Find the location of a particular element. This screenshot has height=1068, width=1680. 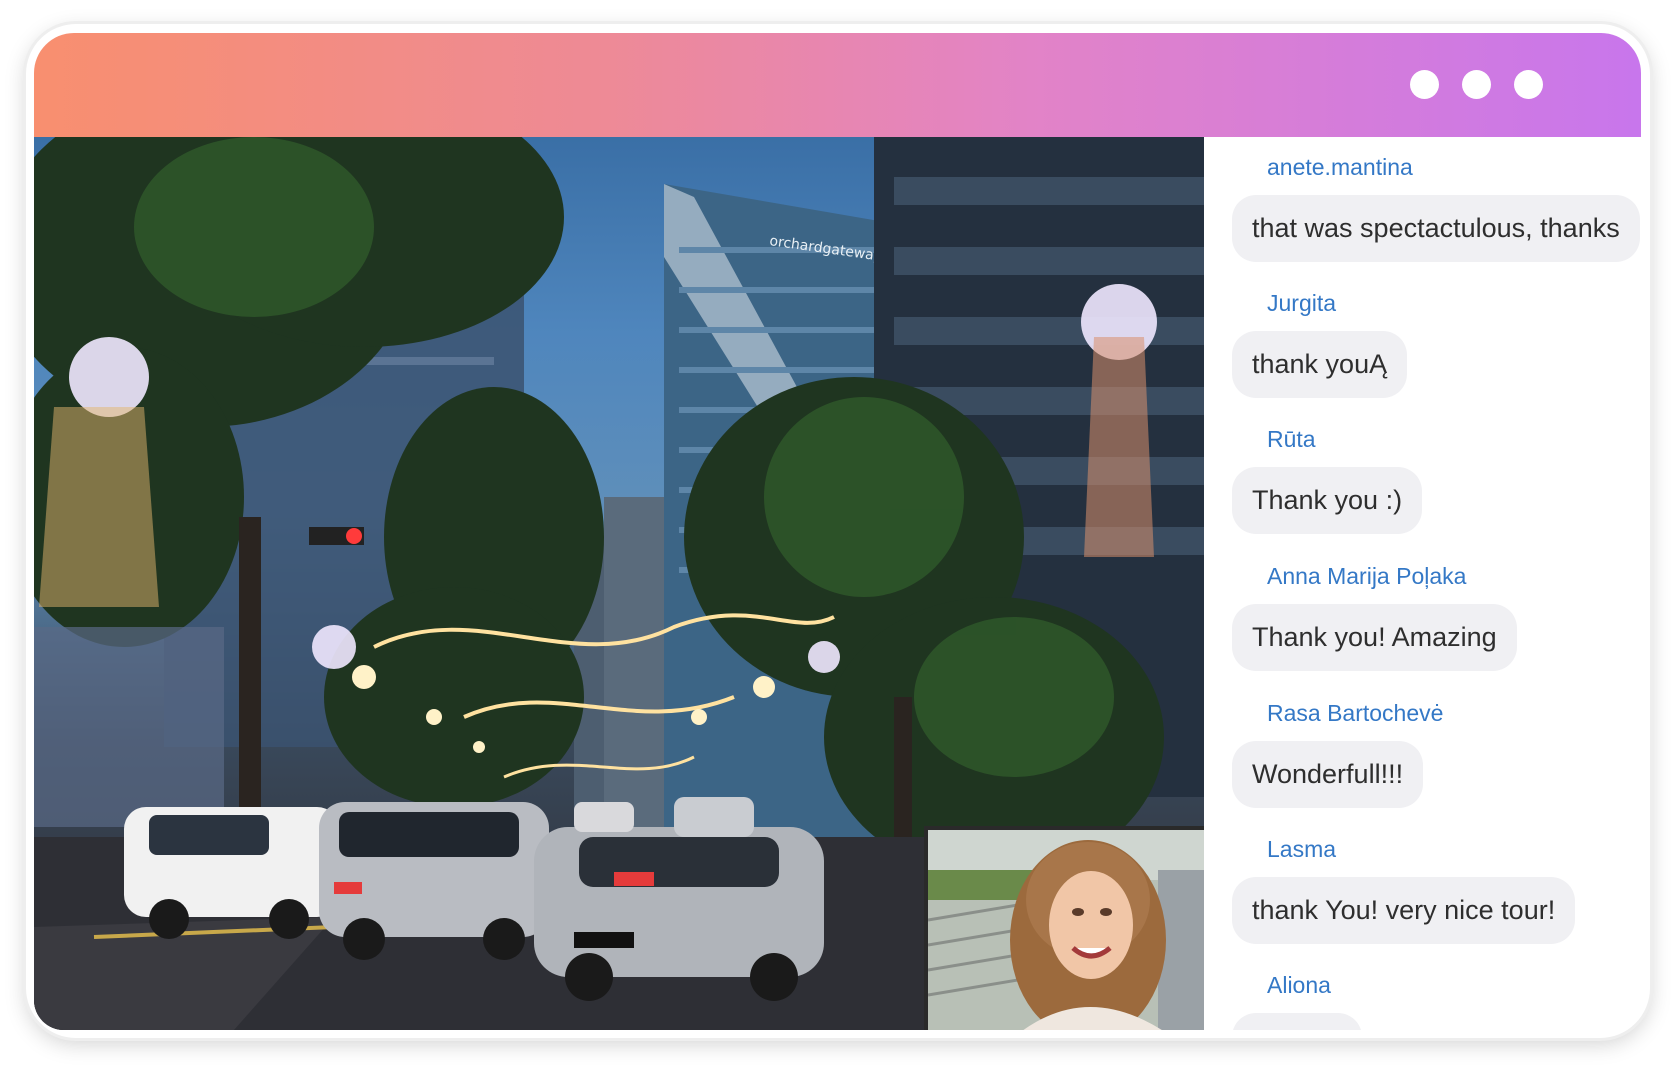

chat-message-bubble: thank youĄ is located at coordinates (1320, 364).